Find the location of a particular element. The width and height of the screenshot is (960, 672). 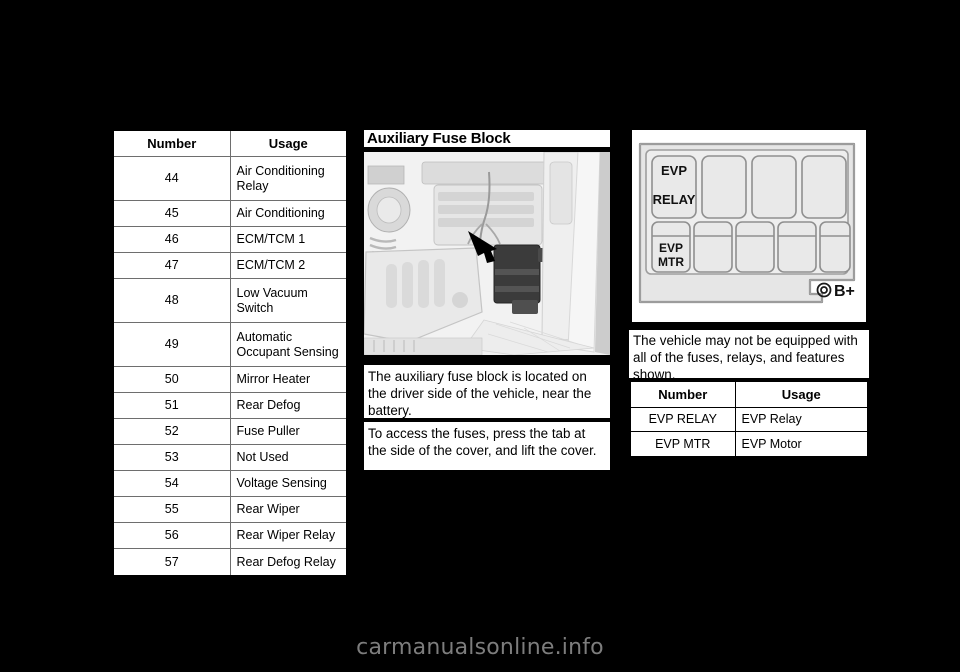

fuse-number: 48 is located at coordinates (172, 301).